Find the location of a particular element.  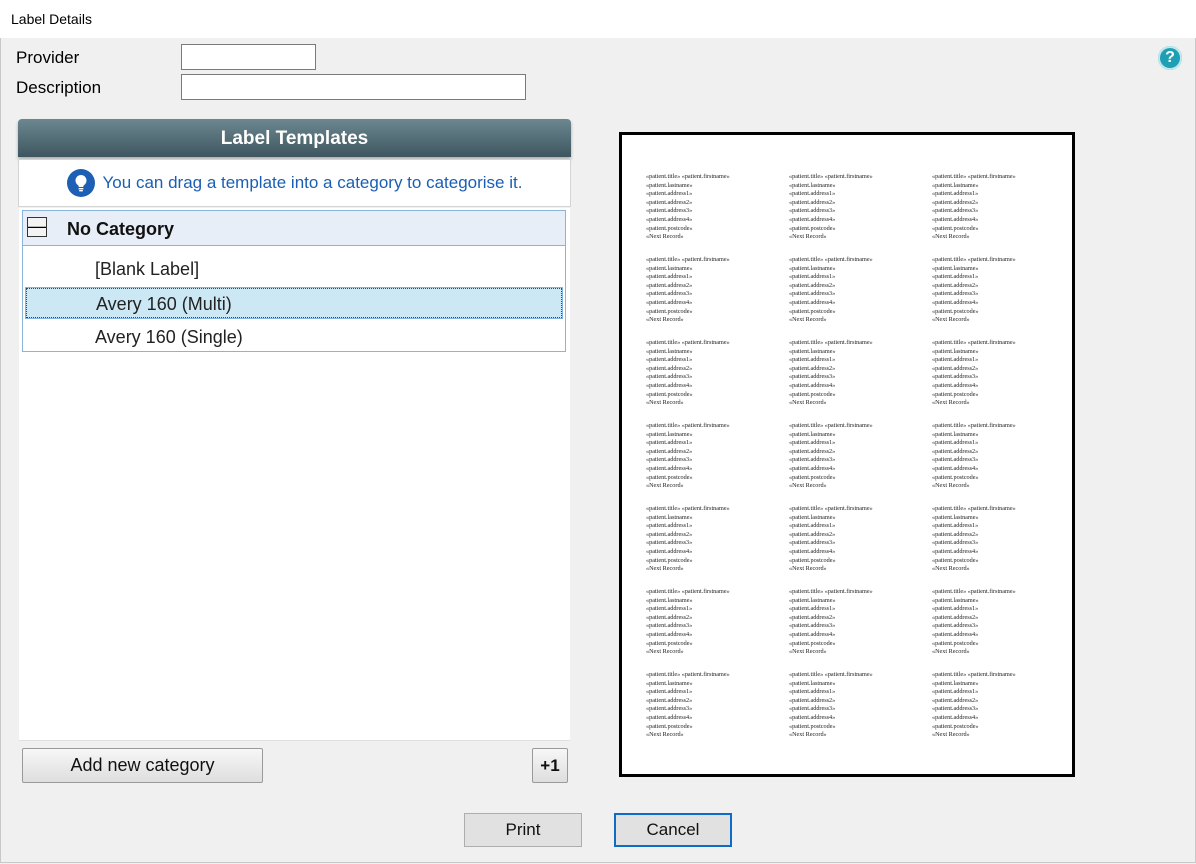

category-header: — No Category is located at coordinates (294, 228).